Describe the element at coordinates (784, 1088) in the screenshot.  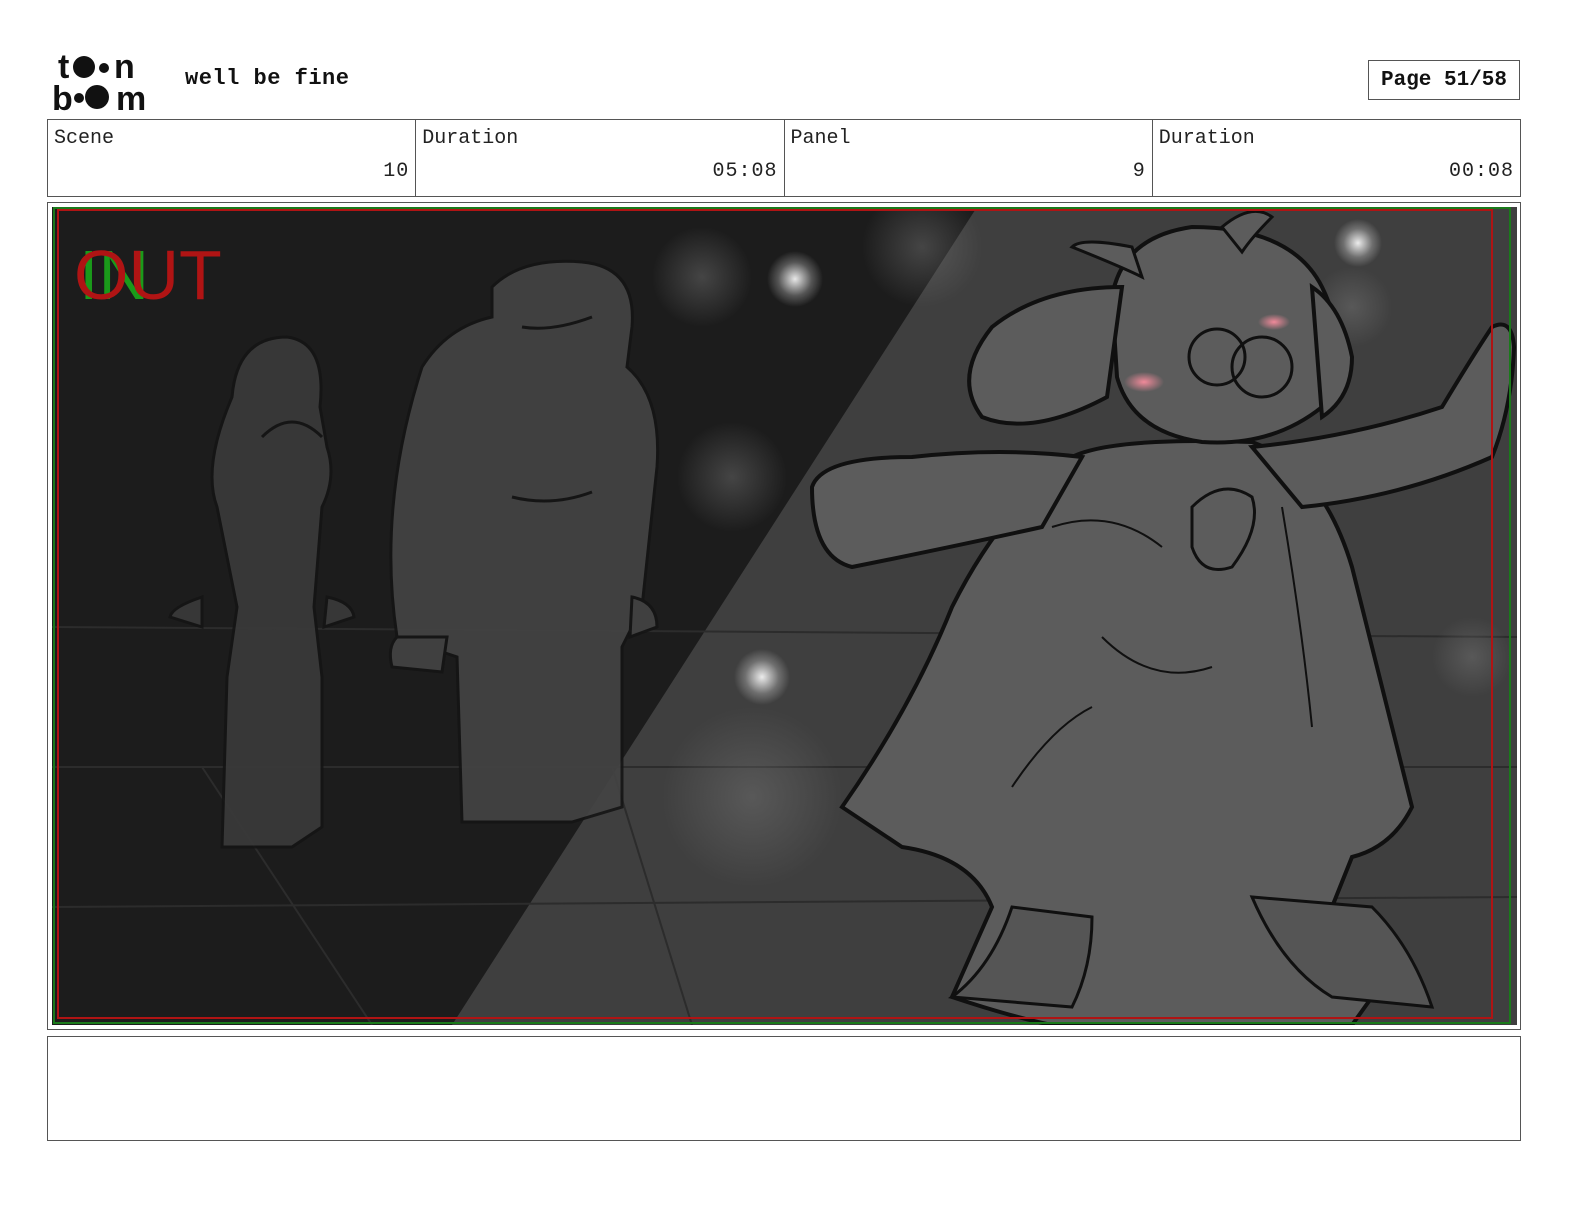
I see `panel-notes-box` at that location.